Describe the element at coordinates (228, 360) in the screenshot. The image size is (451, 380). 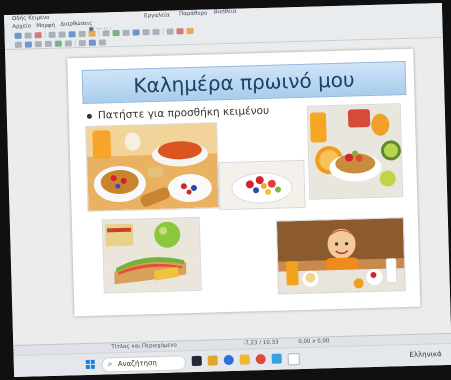
I see `edge-browser-icon` at that location.